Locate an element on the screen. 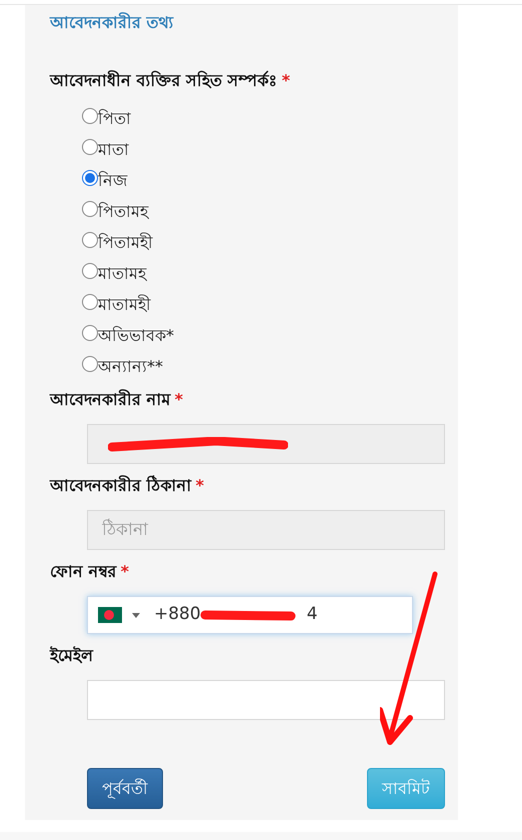  previous-button: পূর্ববর্তী is located at coordinates (125, 788).